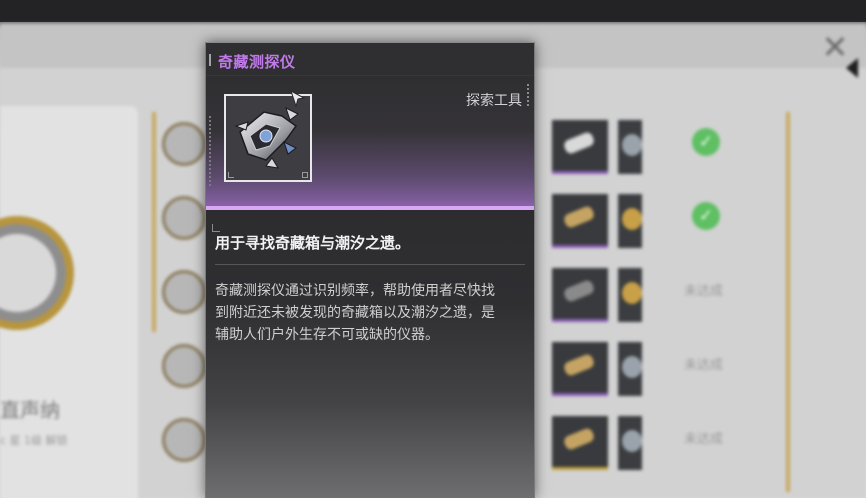  Describe the element at coordinates (494, 101) in the screenshot. I see `item-category: 探索工具` at that location.